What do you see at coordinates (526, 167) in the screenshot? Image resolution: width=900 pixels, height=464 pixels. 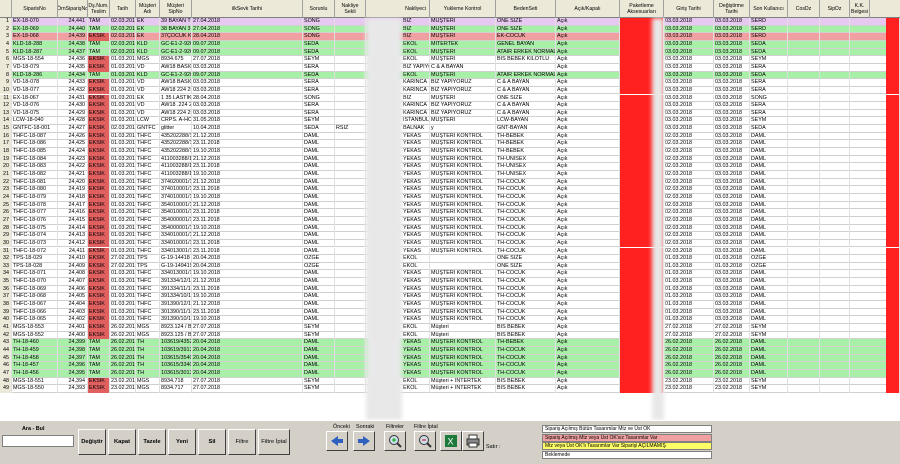 I see `table-cell: TH-UNISEX` at bounding box center [526, 167].